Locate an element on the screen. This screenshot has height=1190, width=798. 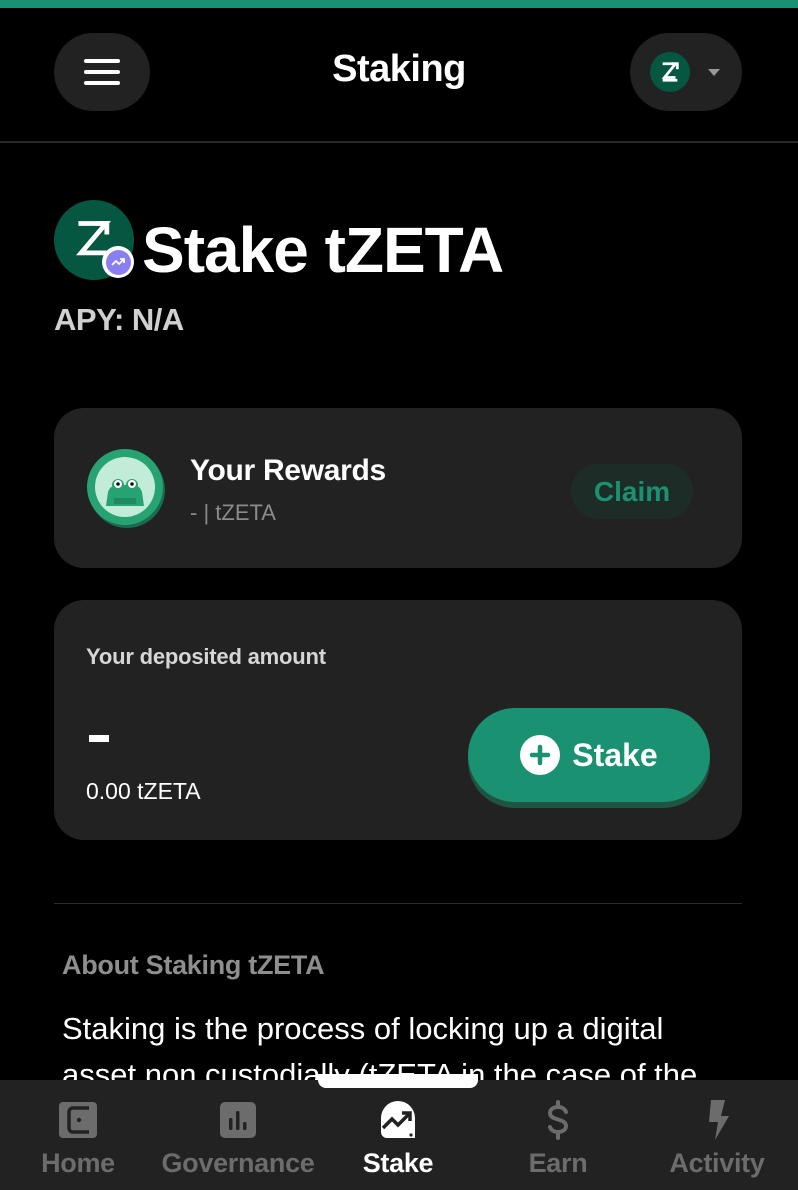
bar-chart-icon is located at coordinates (238, 1120).